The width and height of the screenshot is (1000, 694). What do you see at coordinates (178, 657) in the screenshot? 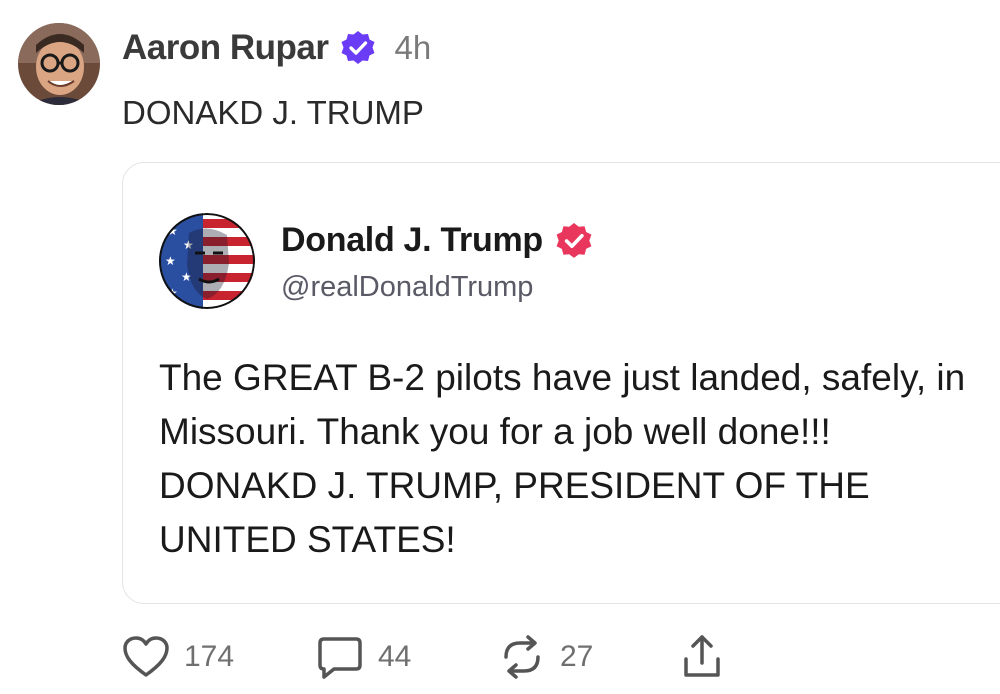
I see `like-button: 174` at bounding box center [178, 657].